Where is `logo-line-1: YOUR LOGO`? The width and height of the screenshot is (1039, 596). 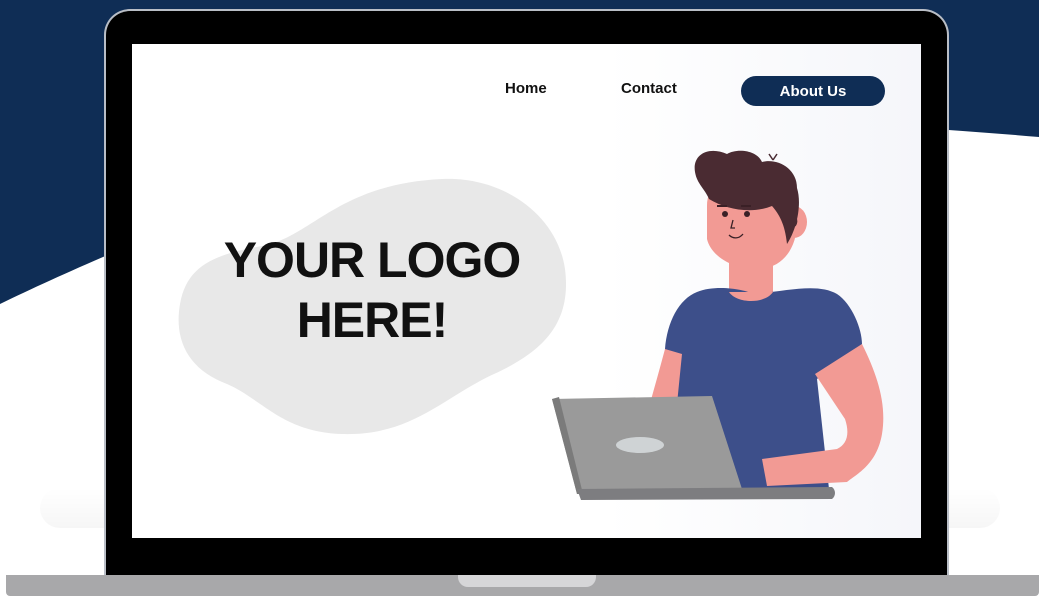
logo-line-1: YOUR LOGO is located at coordinates (372, 260).